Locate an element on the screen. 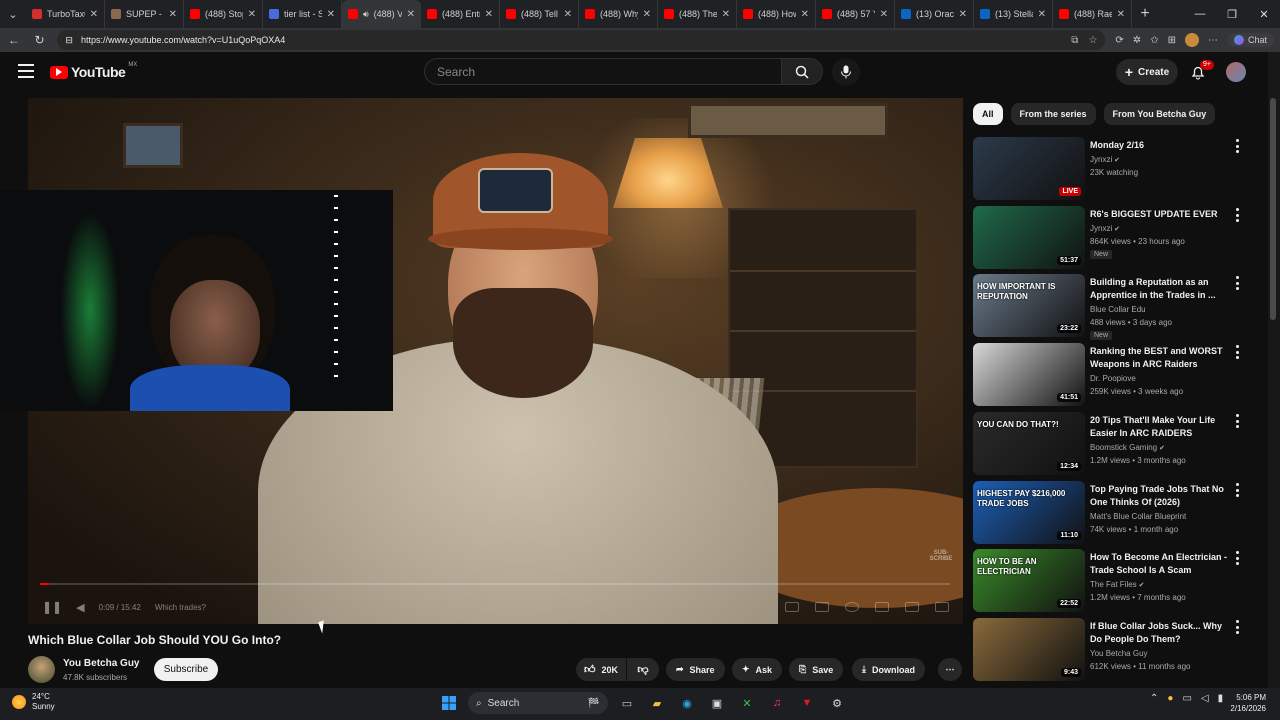  browser-tab: SUPEP - Ing ✕ is located at coordinates (144, 14).